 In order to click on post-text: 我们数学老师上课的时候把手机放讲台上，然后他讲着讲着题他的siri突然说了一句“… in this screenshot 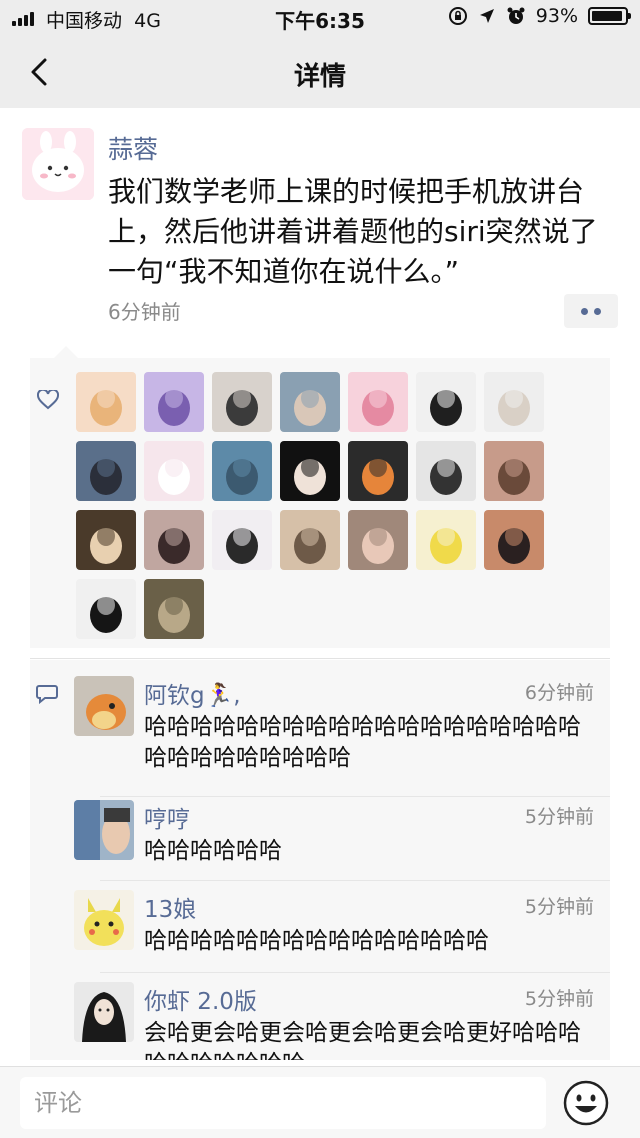, I will do `click(353, 231)`.